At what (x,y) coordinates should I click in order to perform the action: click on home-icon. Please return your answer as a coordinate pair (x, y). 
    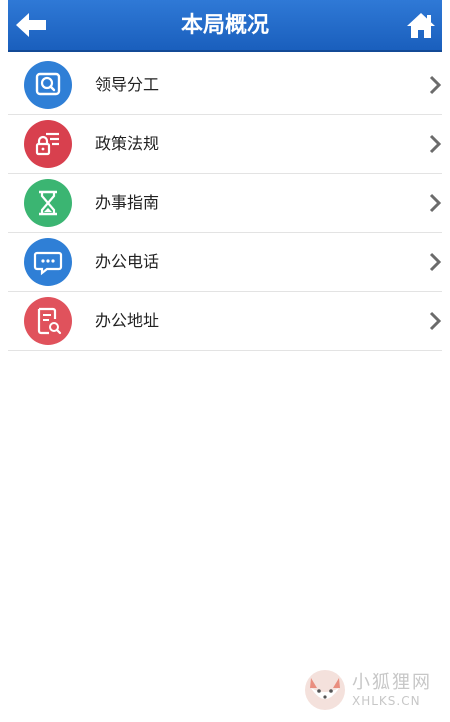
    Looking at the image, I should click on (421, 25).